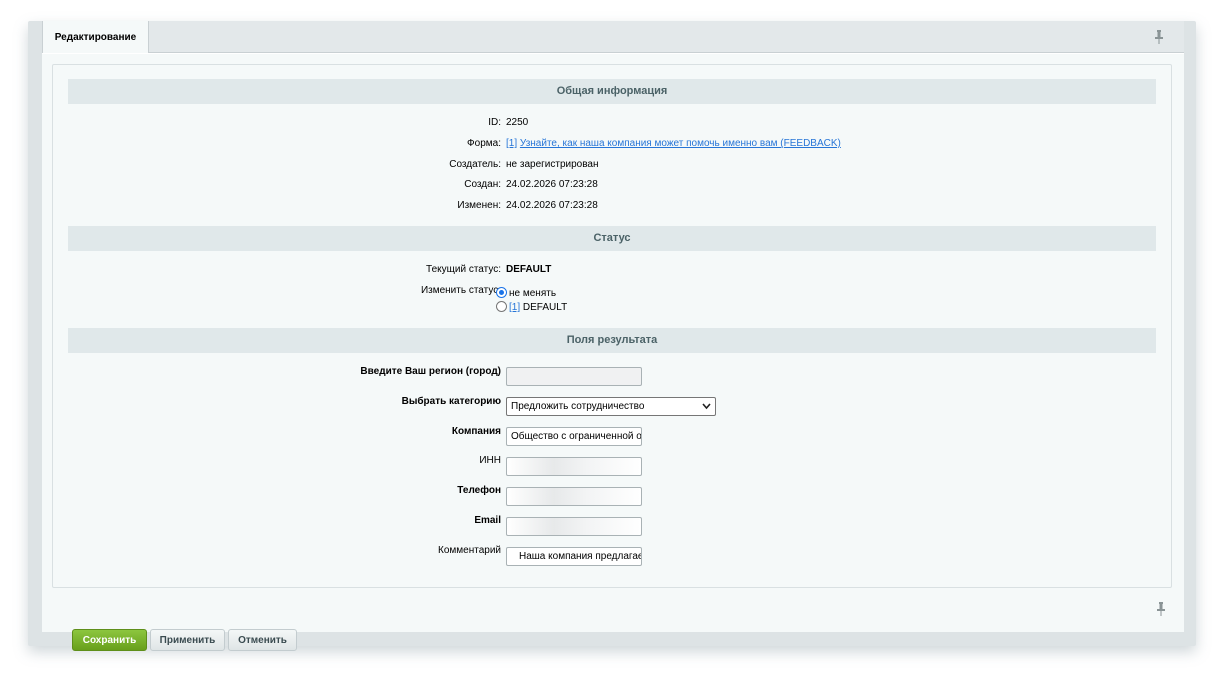 The width and height of the screenshot is (1224, 679). What do you see at coordinates (475, 164) in the screenshot?
I see `creator-label: Создатель:` at bounding box center [475, 164].